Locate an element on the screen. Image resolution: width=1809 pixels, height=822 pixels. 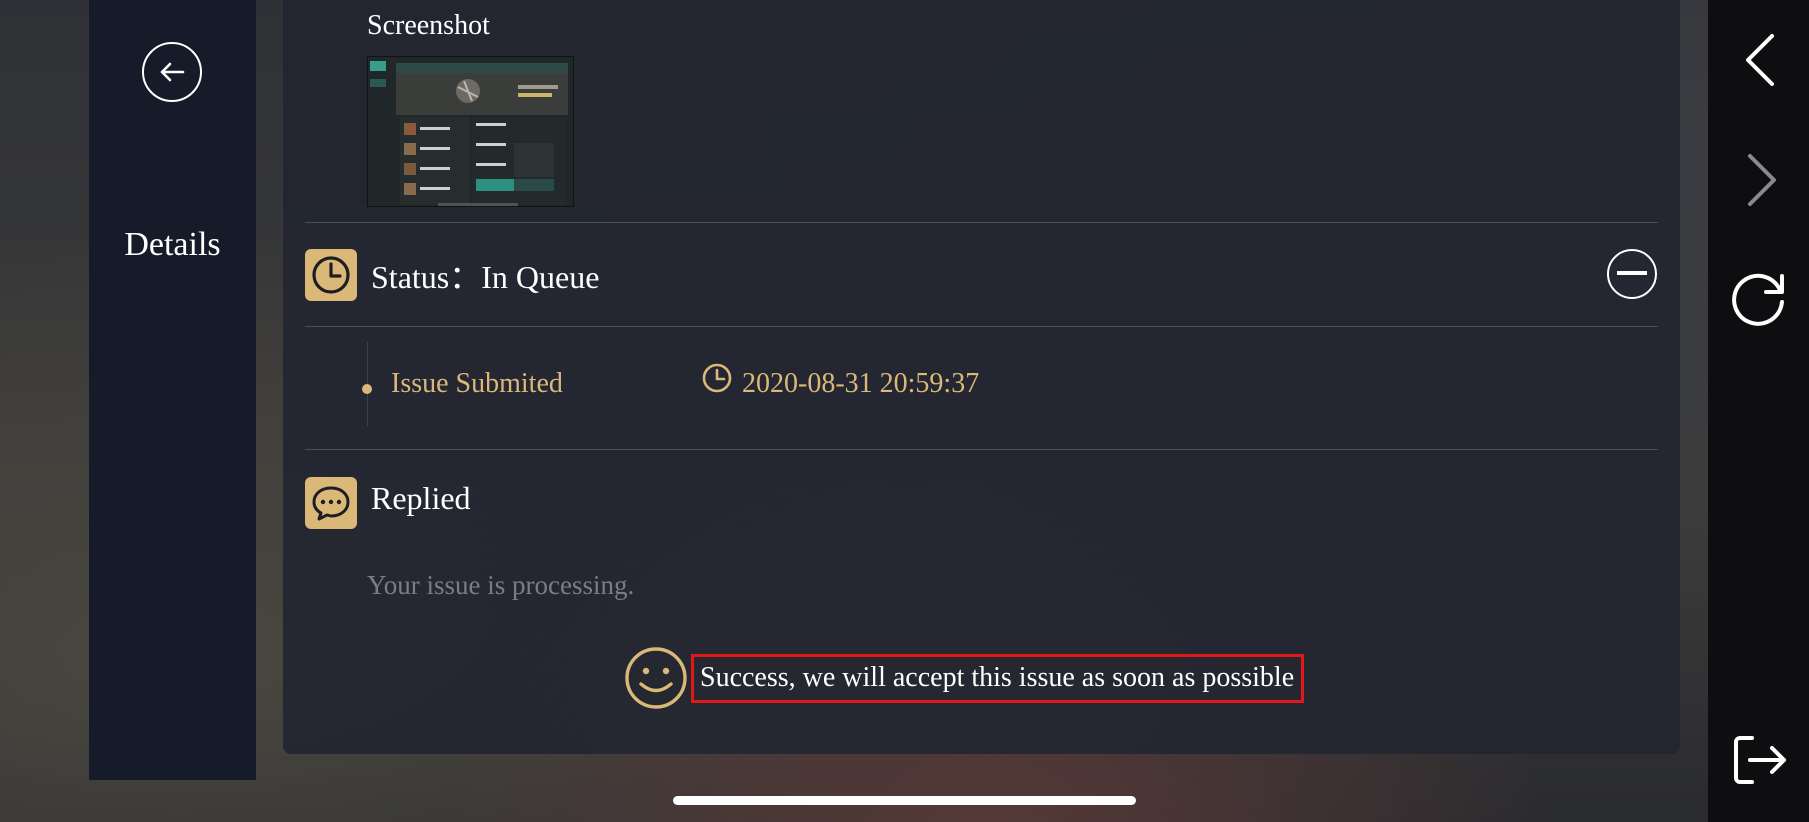
timeline-dot is located at coordinates (367, 389).